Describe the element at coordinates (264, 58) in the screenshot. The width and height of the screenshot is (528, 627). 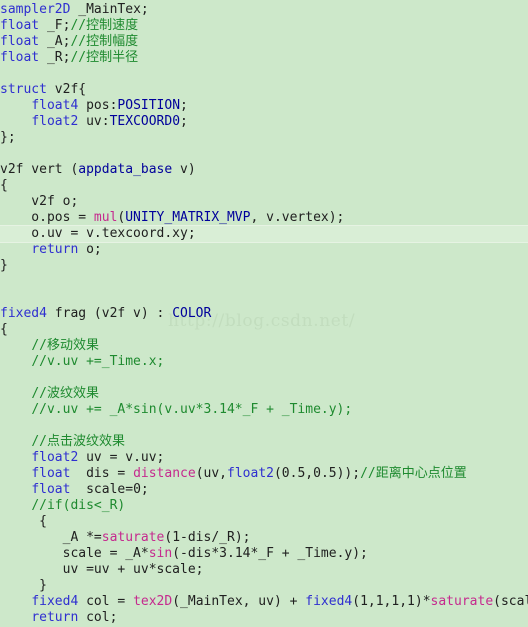
I see `code-line: float _R;//控制半径` at that location.